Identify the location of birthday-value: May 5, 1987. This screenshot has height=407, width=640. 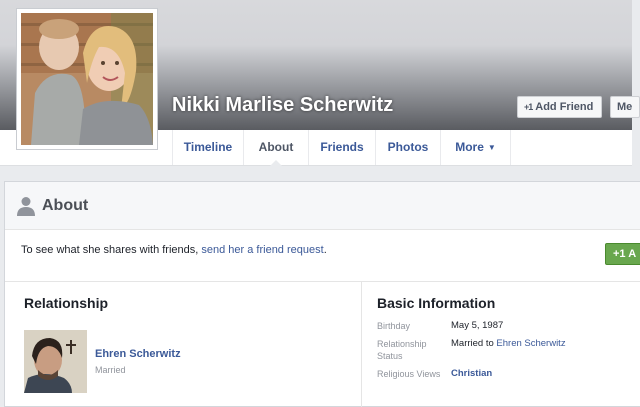
(477, 325).